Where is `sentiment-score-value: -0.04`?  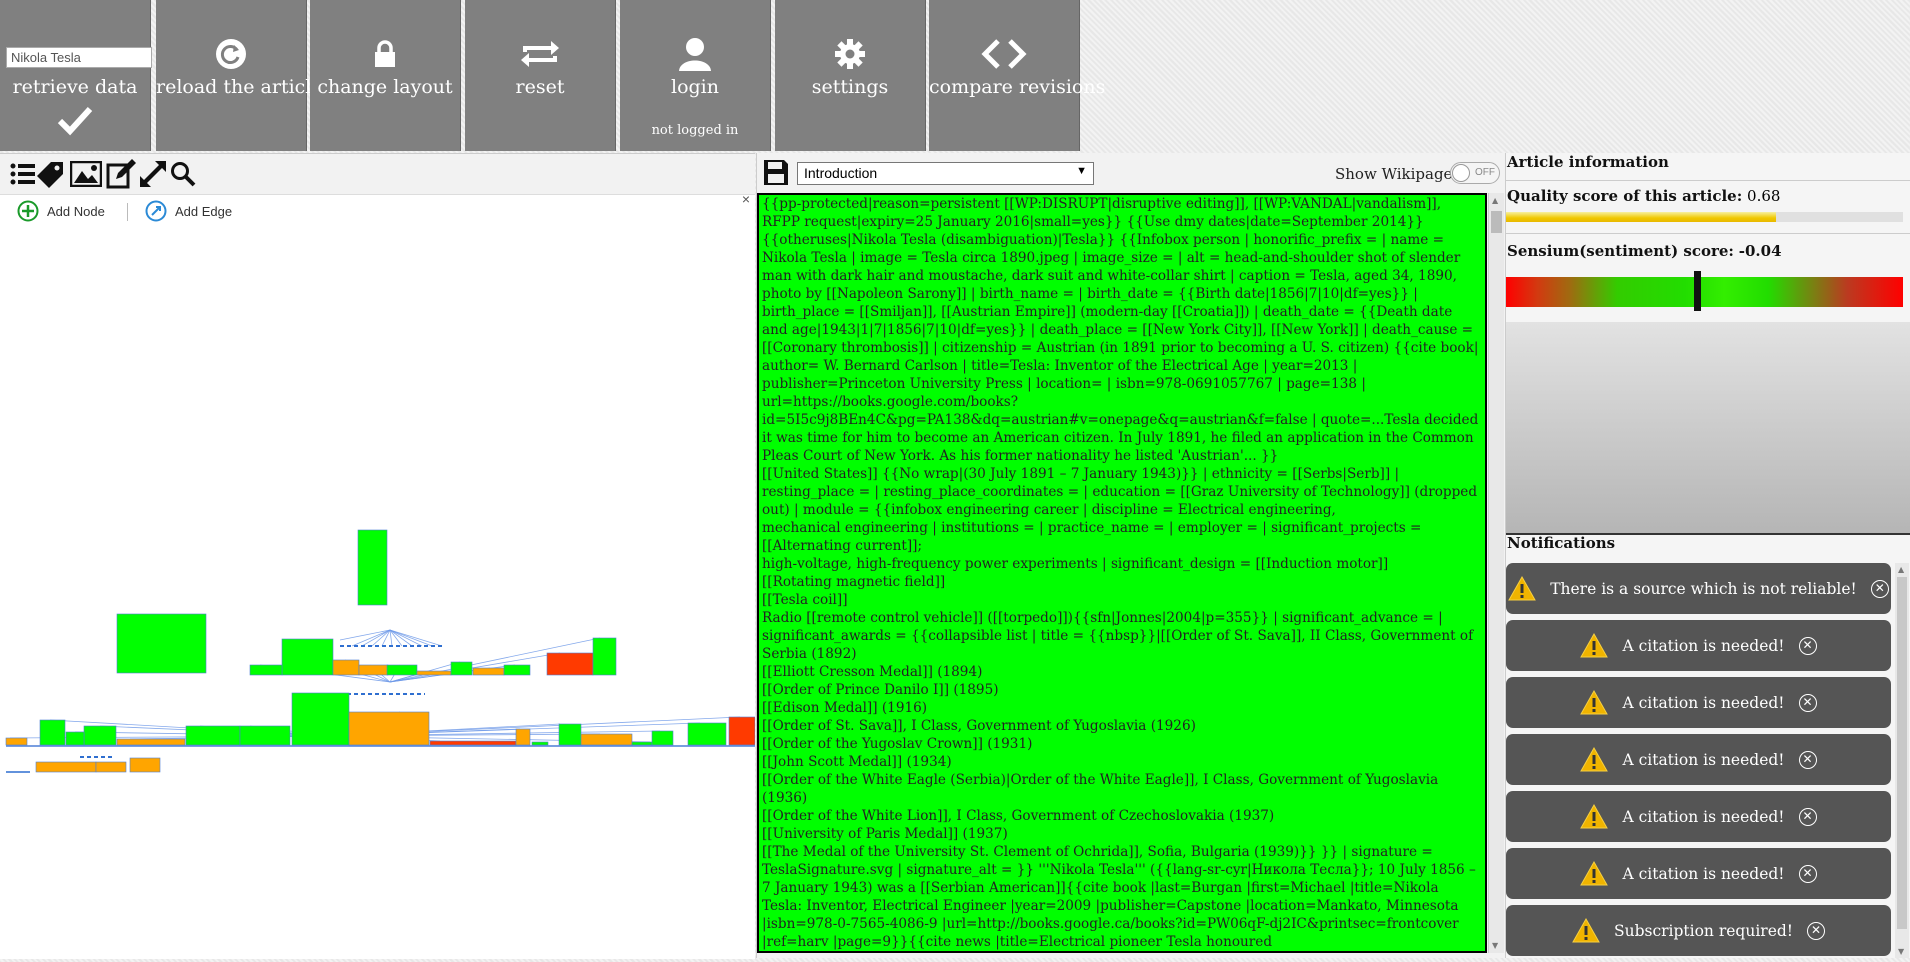
sentiment-score-value: -0.04 is located at coordinates (1760, 251).